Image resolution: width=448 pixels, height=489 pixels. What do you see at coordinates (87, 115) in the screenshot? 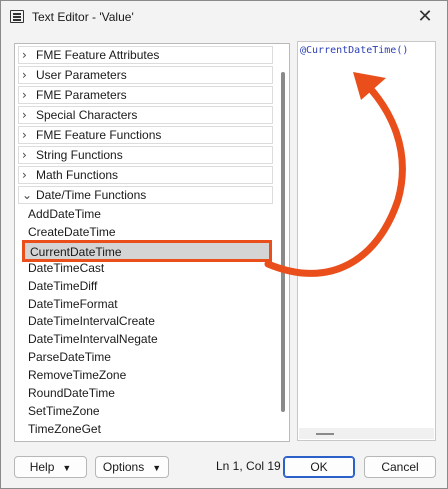
I see `category-label: Special Characters` at bounding box center [87, 115].